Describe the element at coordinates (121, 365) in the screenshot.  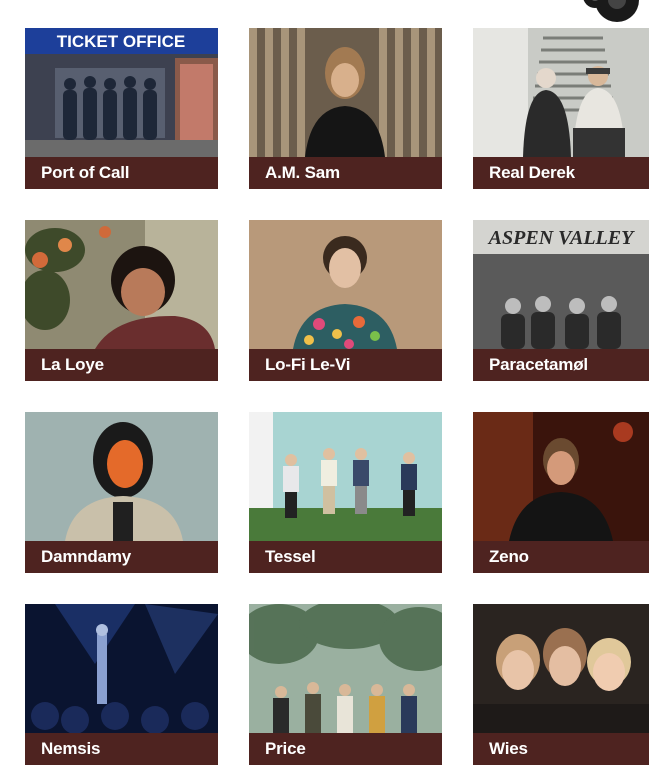
I see `artist-name: La Loye` at that location.